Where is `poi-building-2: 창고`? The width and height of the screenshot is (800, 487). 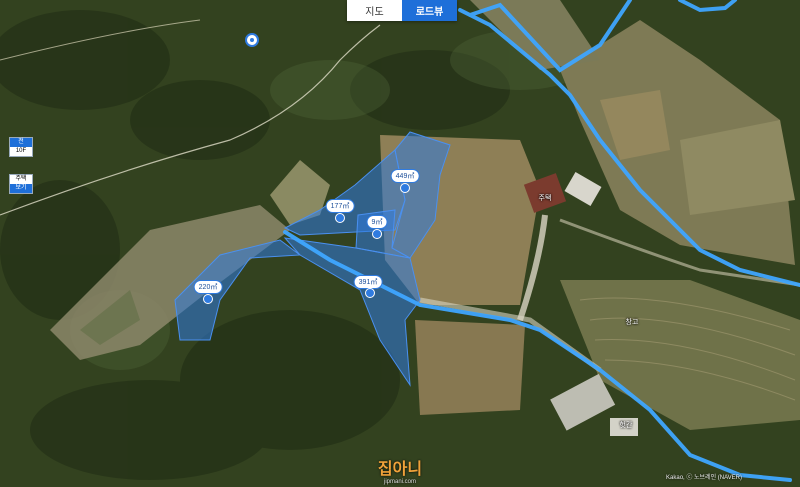 poi-building-2: 창고 is located at coordinates (632, 322).